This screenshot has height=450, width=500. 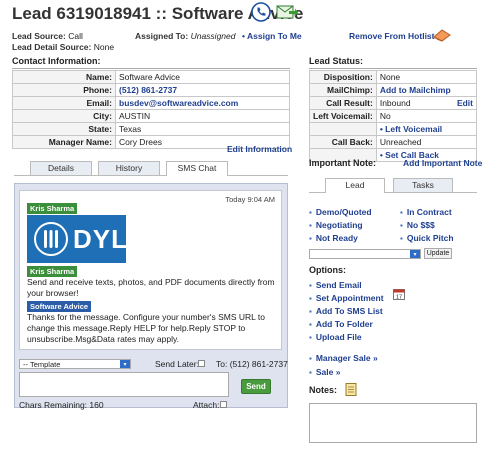 What do you see at coordinates (272, 36) in the screenshot?
I see `assign-to-me-link: • Assign To Me` at bounding box center [272, 36].